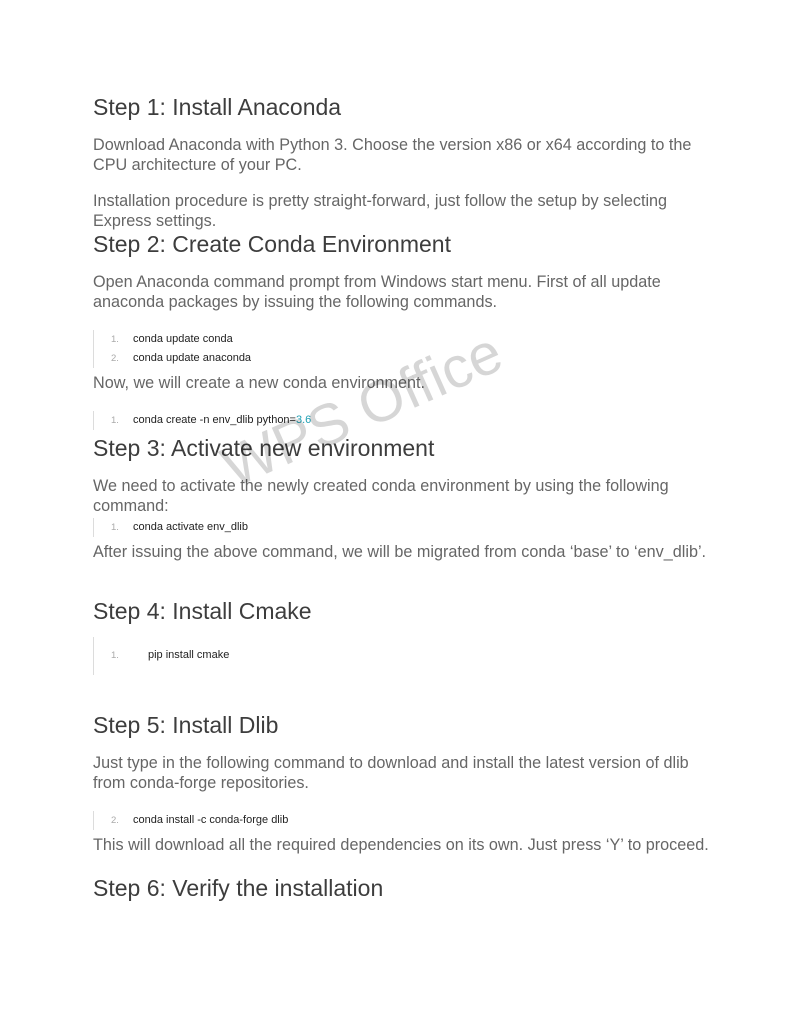  Describe the element at coordinates (211, 820) in the screenshot. I see `code-command: conda install -c conda-forge dlib` at that location.